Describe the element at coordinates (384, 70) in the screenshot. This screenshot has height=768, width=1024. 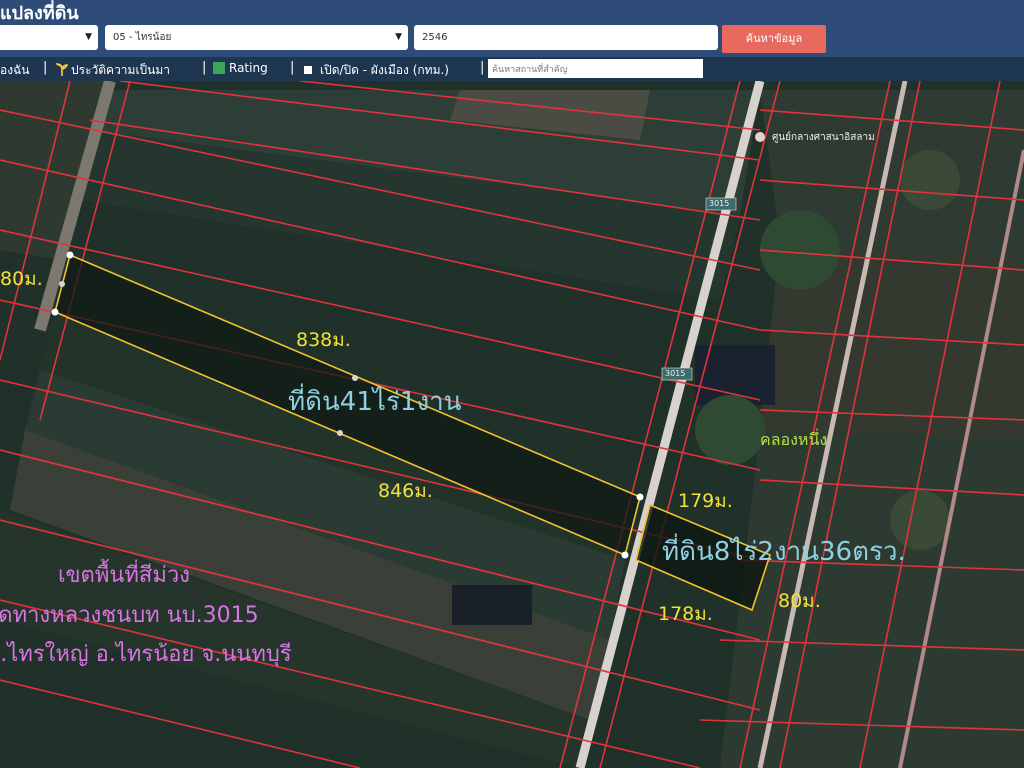
I see `toolbar-item-cityplan-label: เปิด/ปิด - ผังเมือง (กทม.)` at that location.